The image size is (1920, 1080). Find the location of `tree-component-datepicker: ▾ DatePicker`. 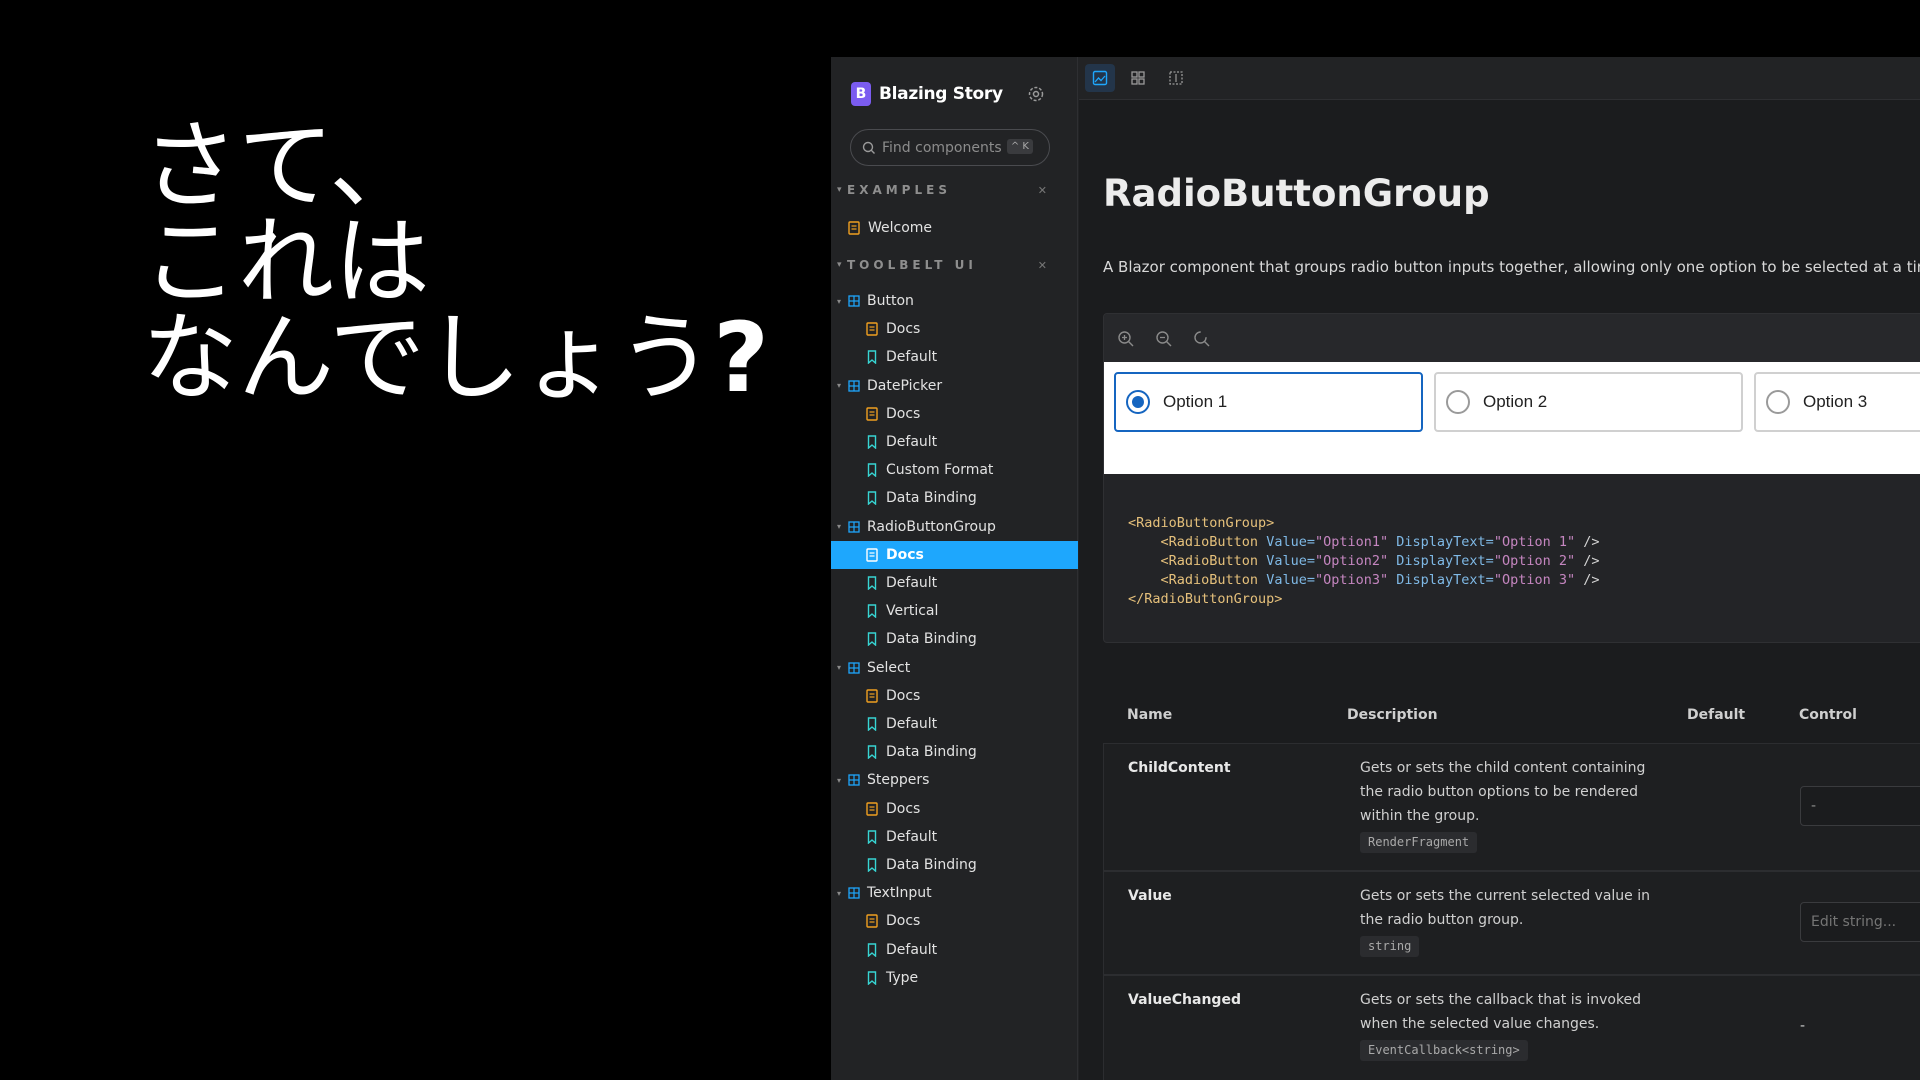

tree-component-datepicker: ▾ DatePicker is located at coordinates (954, 386).